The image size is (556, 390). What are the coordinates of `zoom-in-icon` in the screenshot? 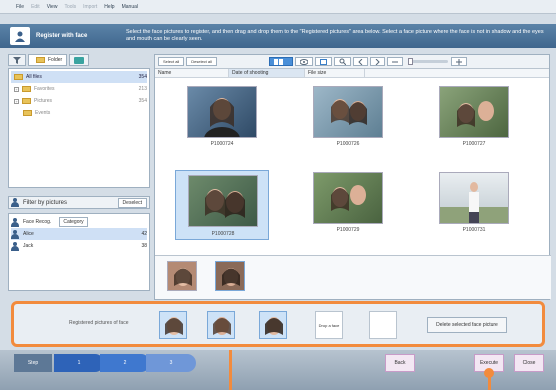 It's located at (458, 61).